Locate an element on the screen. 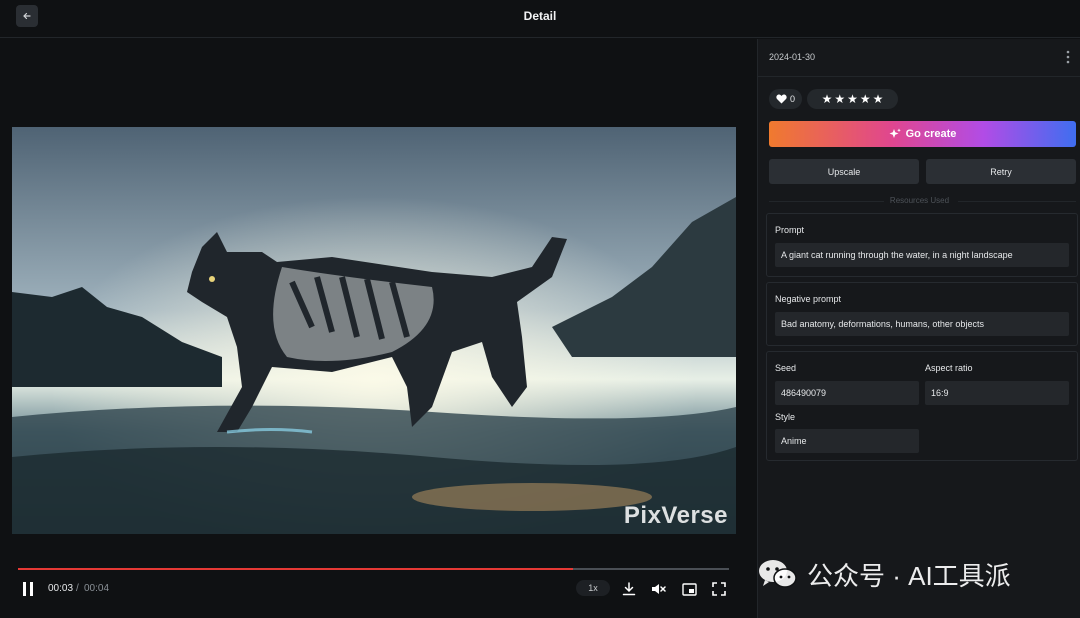 The height and width of the screenshot is (618, 1080). total-time: 00:04 is located at coordinates (97, 588).